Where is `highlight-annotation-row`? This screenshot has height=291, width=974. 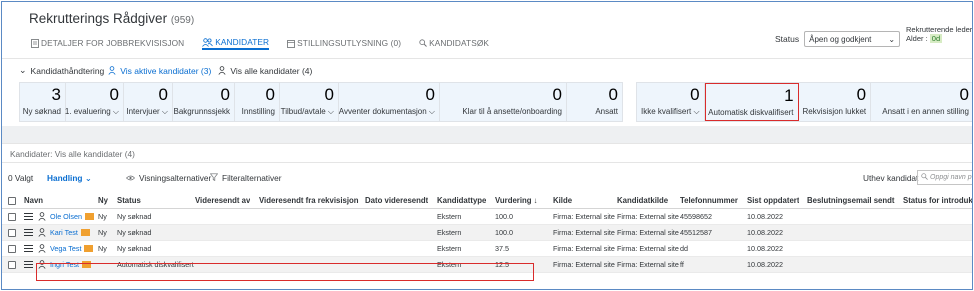
highlight-annotation-row is located at coordinates (285, 272).